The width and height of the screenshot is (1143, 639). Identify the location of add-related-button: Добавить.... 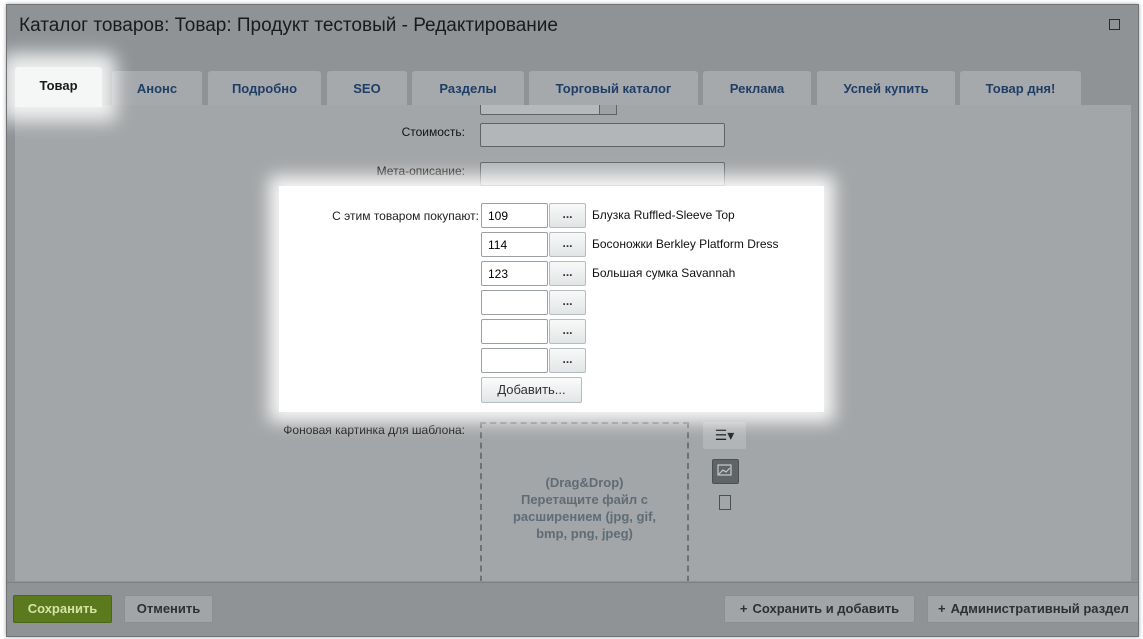
(531, 390).